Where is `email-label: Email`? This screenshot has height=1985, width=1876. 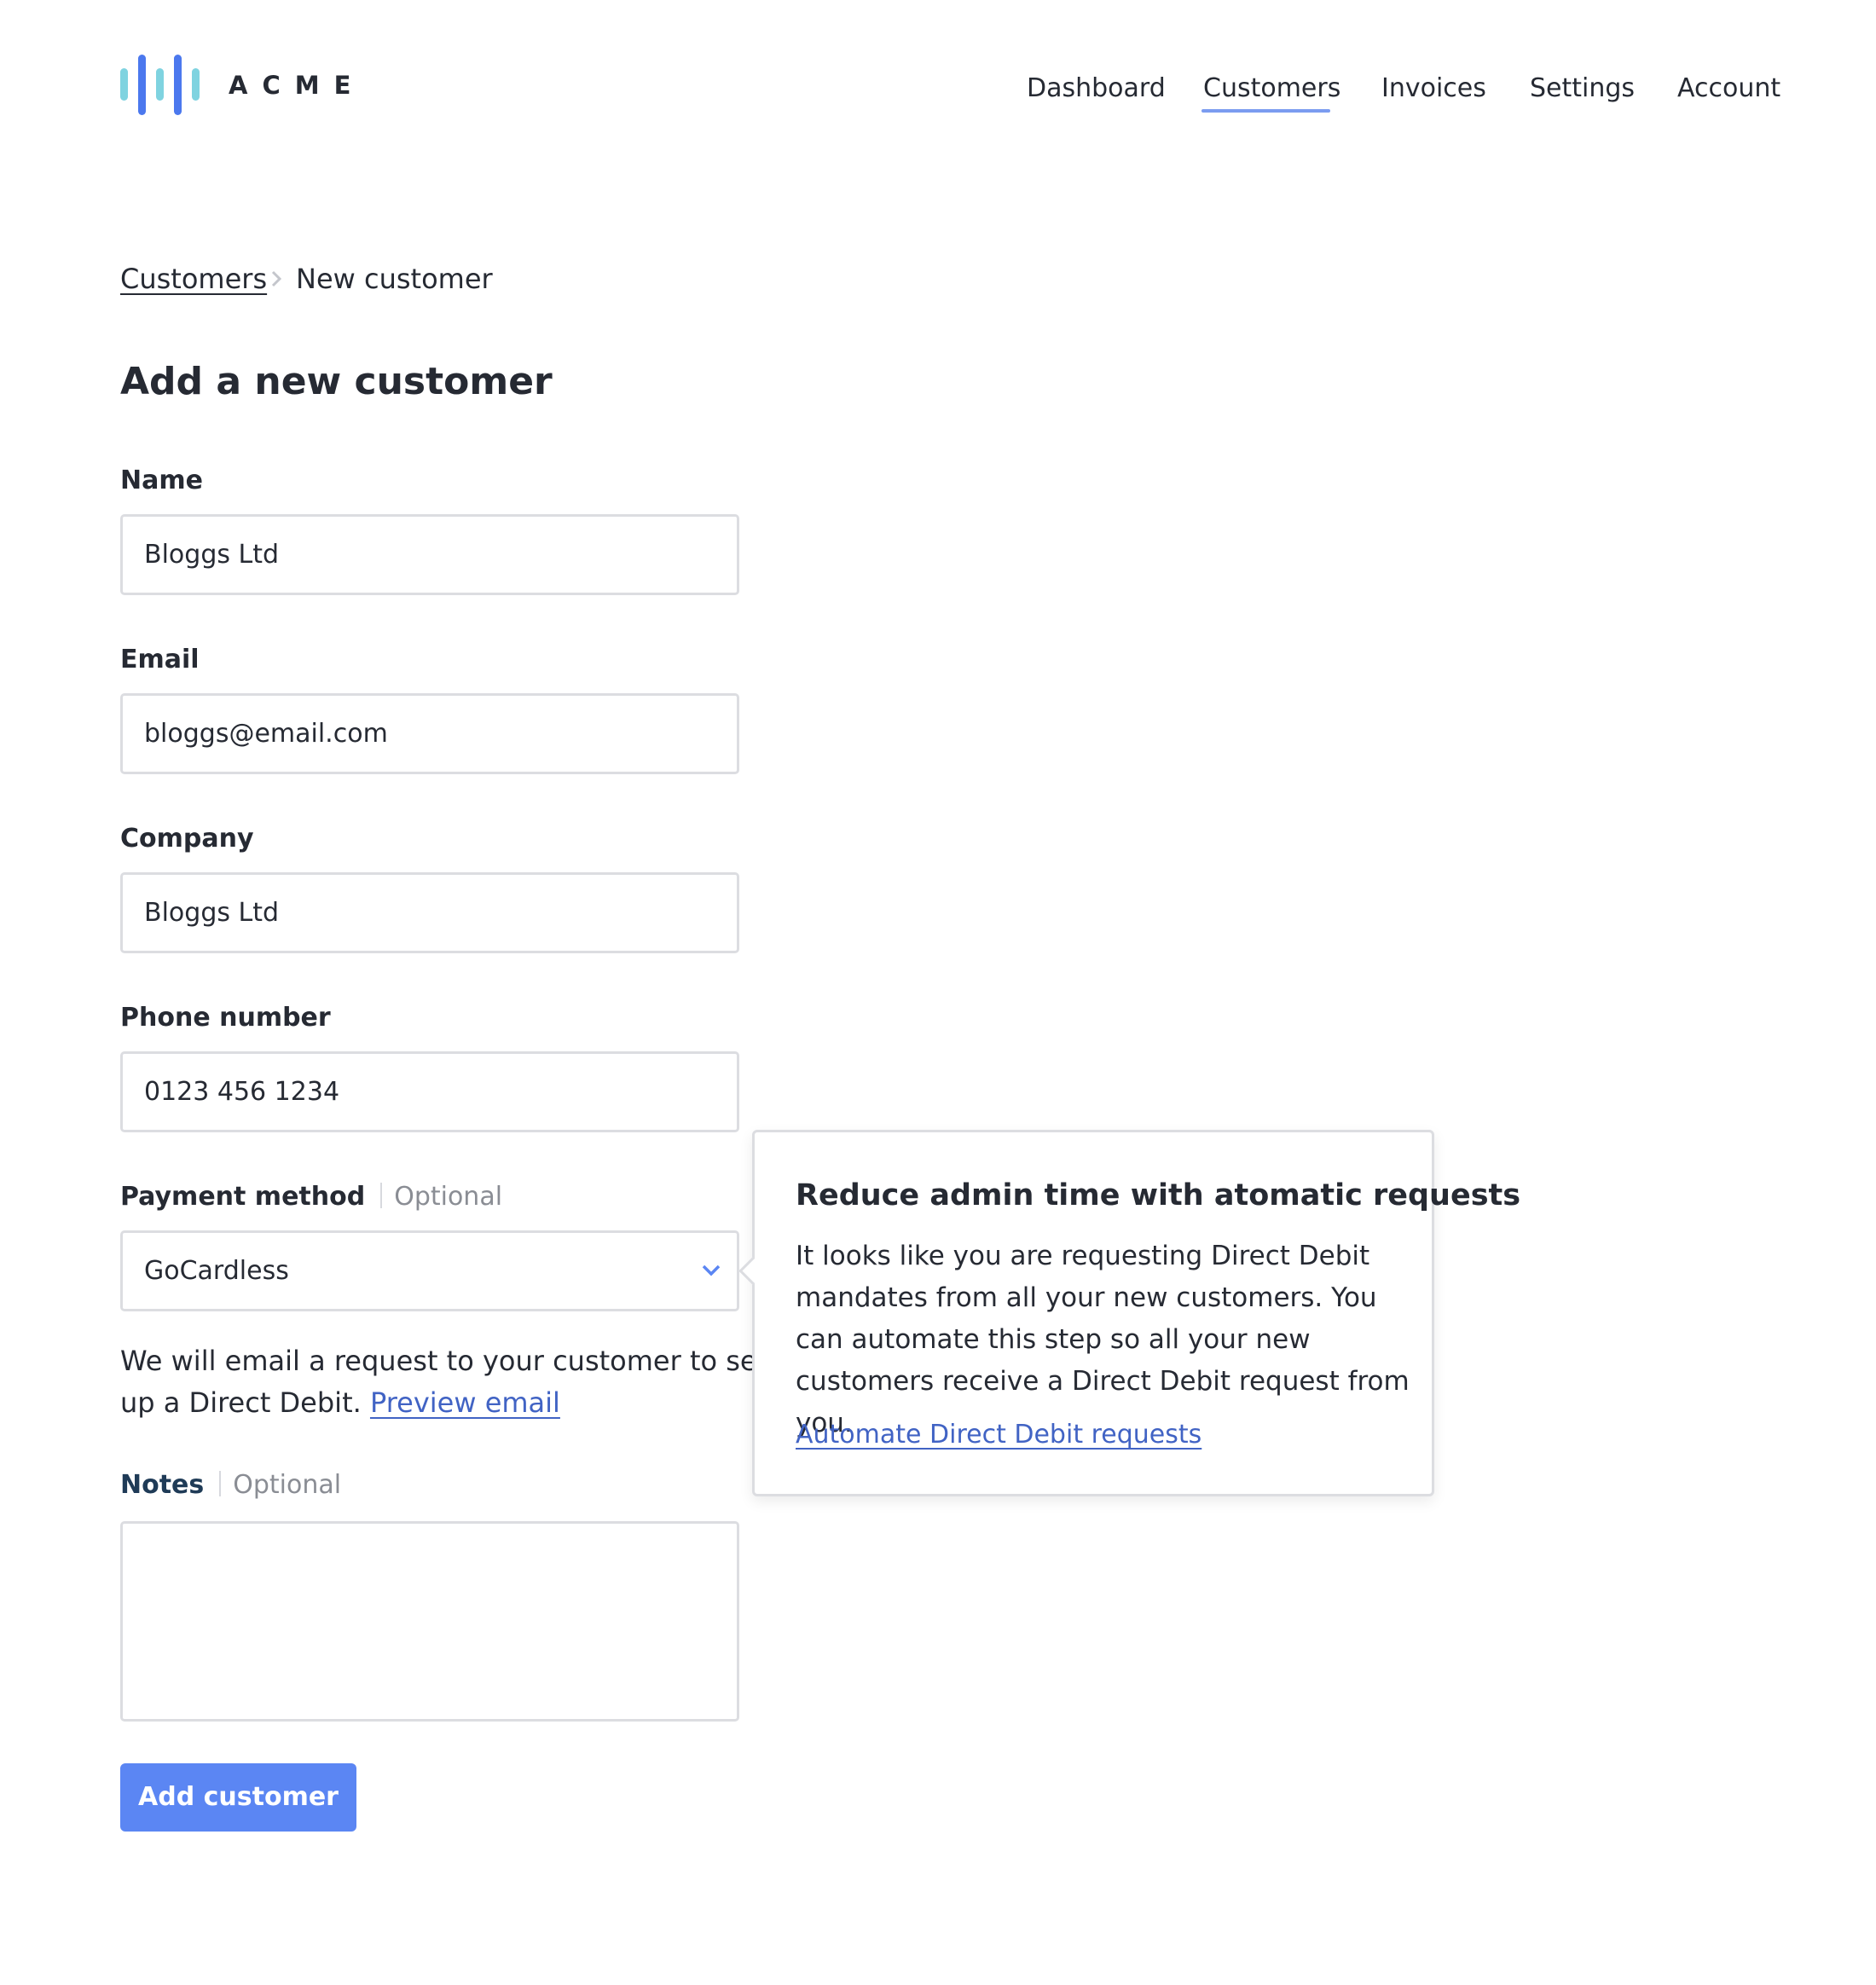
email-label: Email is located at coordinates (160, 659).